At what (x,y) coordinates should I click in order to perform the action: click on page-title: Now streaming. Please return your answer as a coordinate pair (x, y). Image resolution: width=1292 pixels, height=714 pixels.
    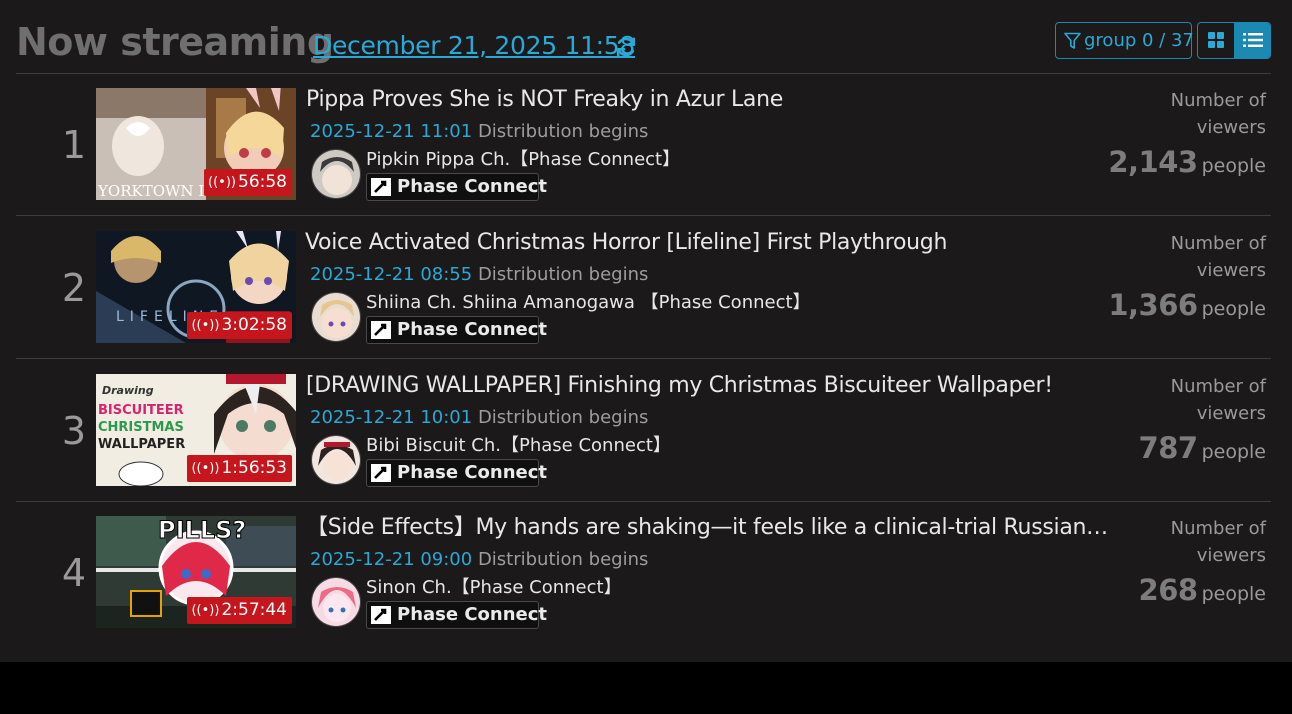
    Looking at the image, I should click on (175, 42).